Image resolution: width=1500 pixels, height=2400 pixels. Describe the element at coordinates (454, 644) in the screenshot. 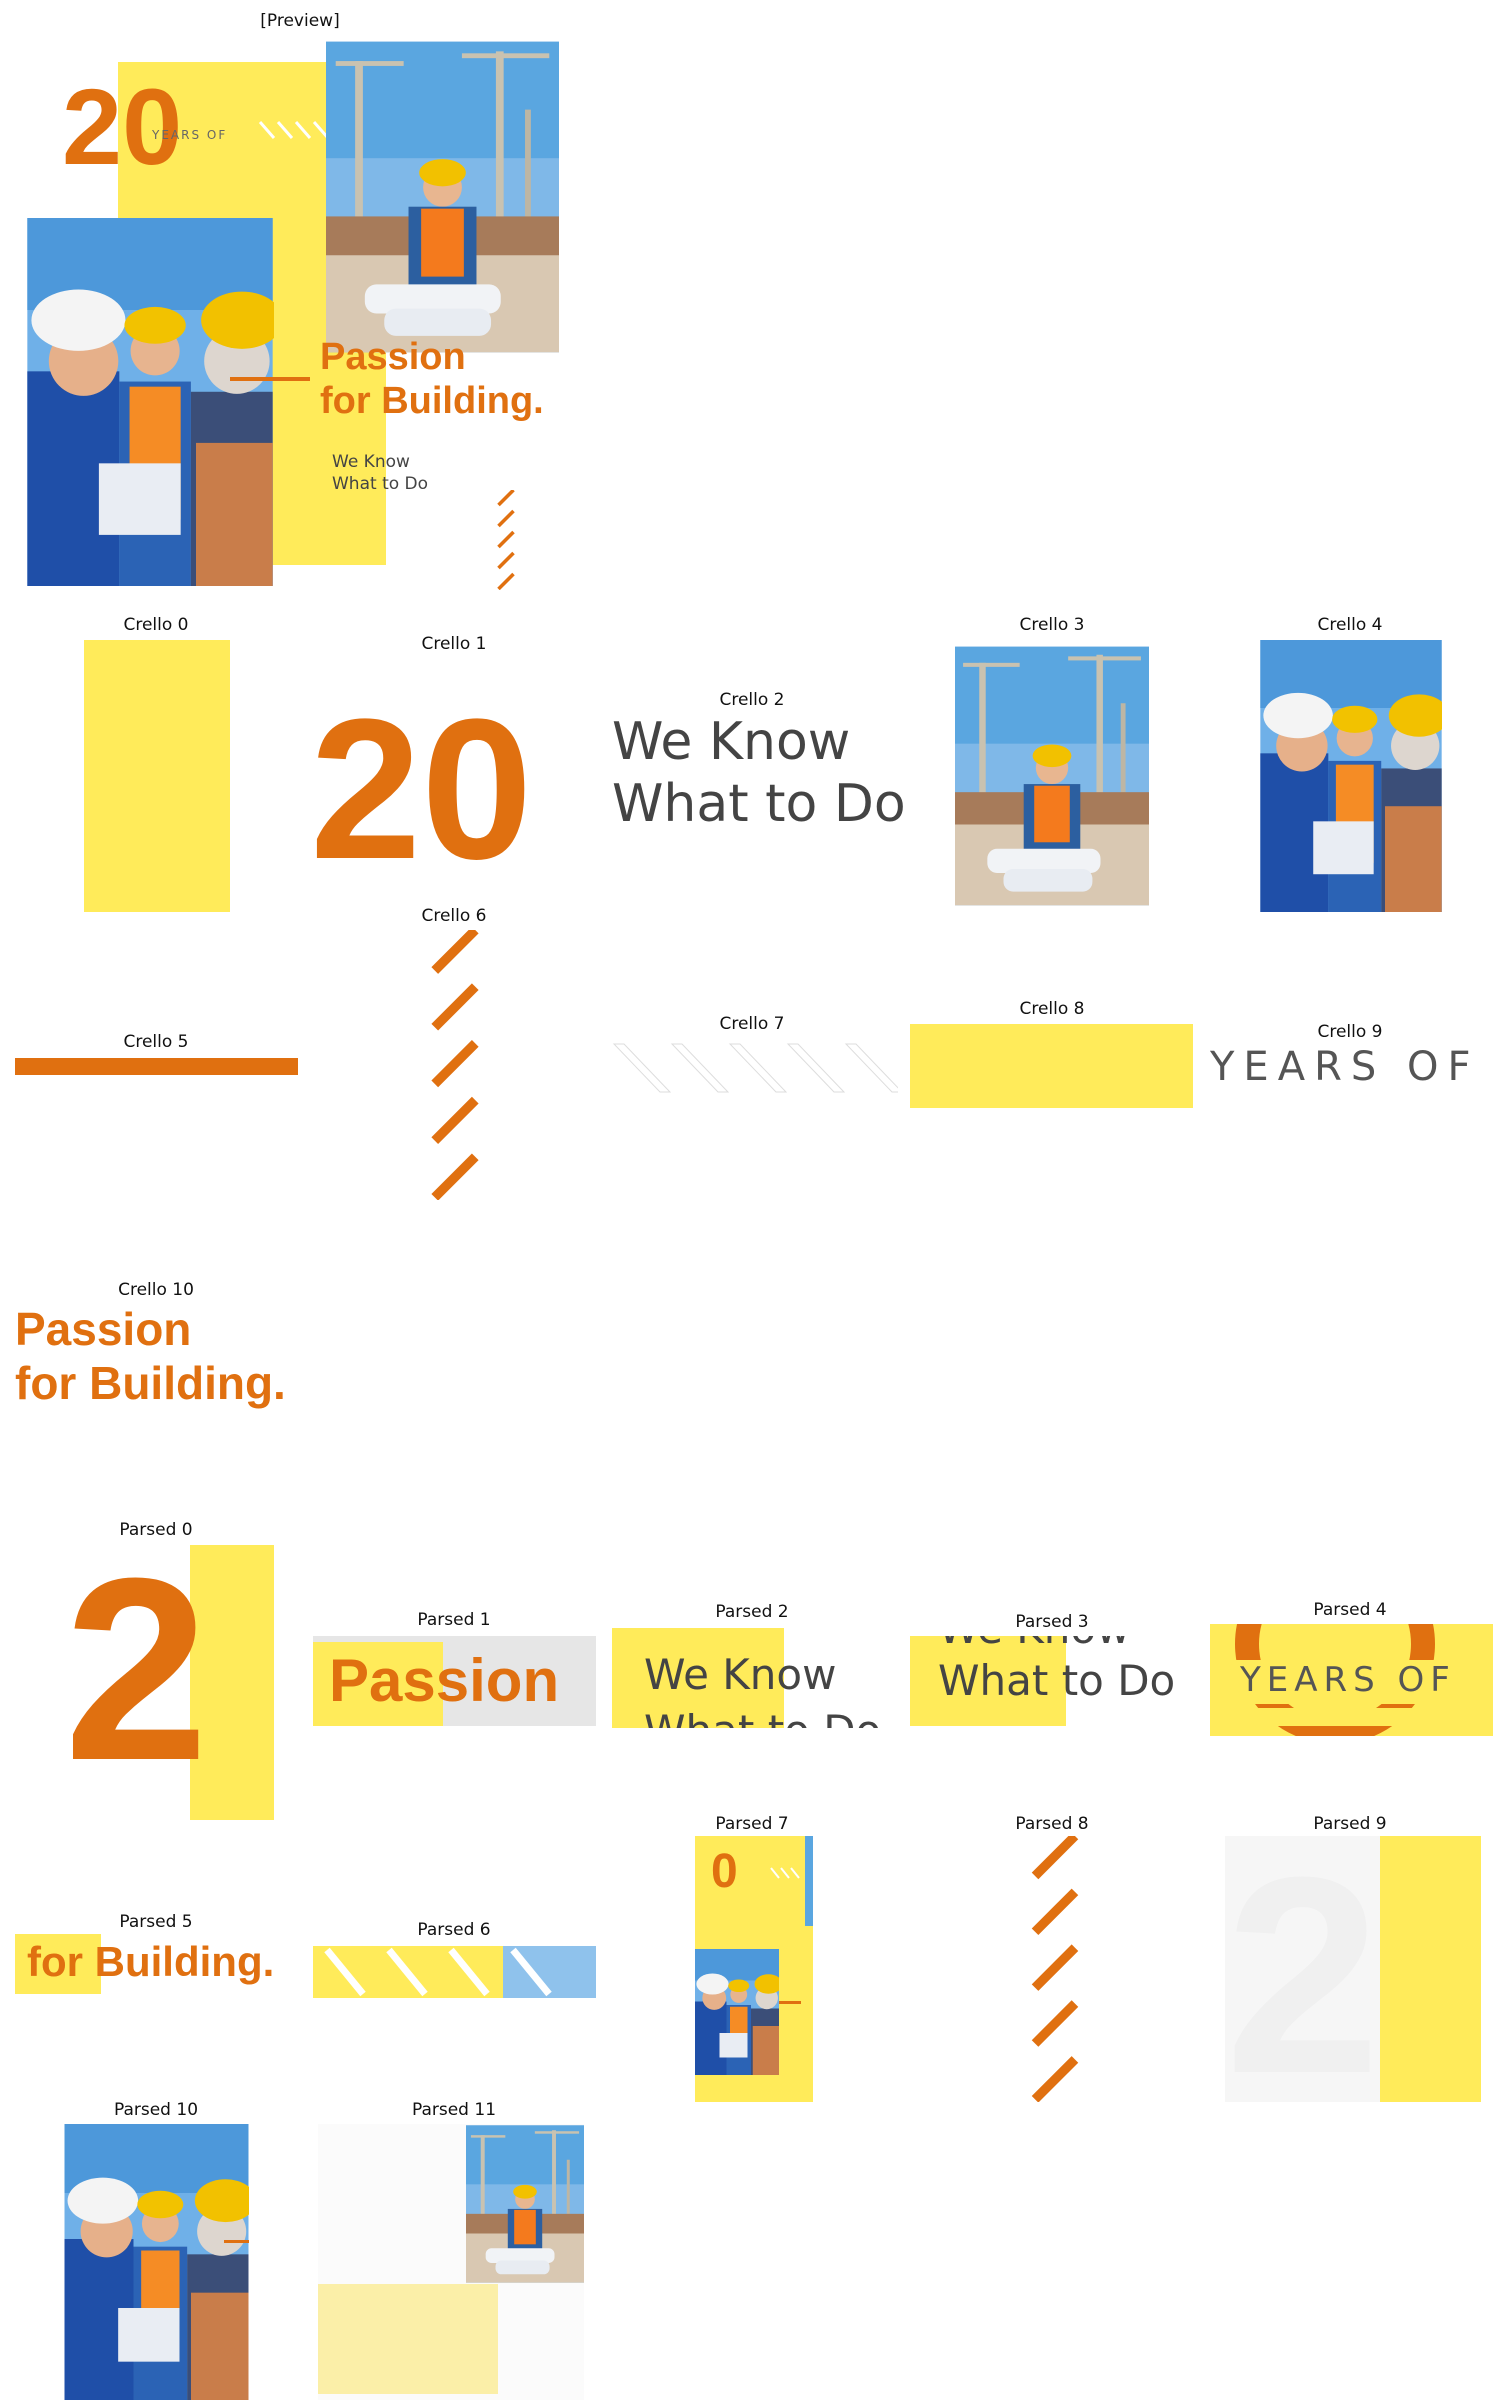

I see `crello-1-label: Crello 1` at that location.